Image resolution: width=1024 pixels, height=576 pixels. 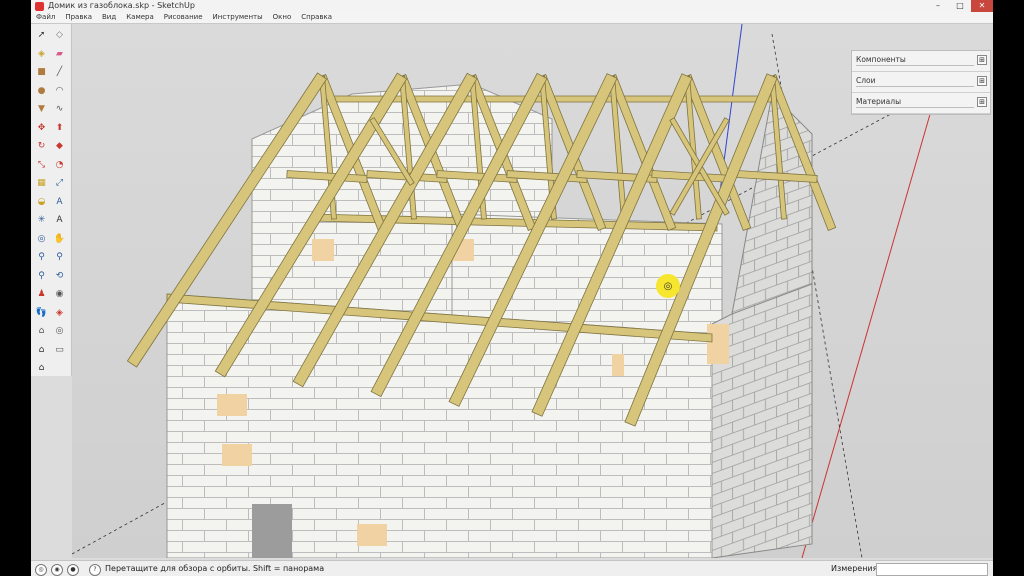 I want to click on dimension-glyph: ⤢, so click(x=59, y=183).